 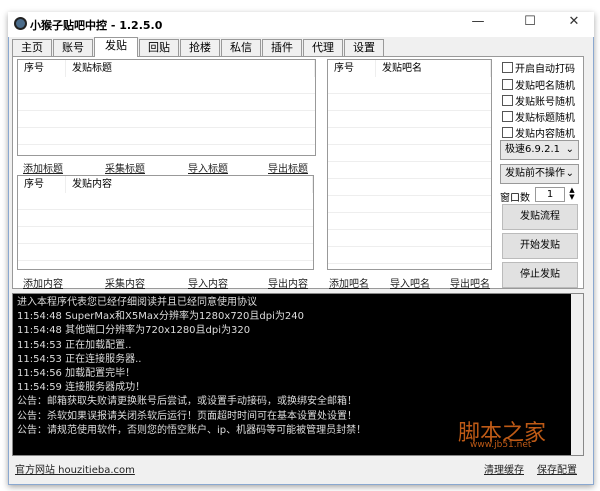 What do you see at coordinates (545, 134) in the screenshot?
I see `checkbox-label: 发贴内容随机` at bounding box center [545, 134].